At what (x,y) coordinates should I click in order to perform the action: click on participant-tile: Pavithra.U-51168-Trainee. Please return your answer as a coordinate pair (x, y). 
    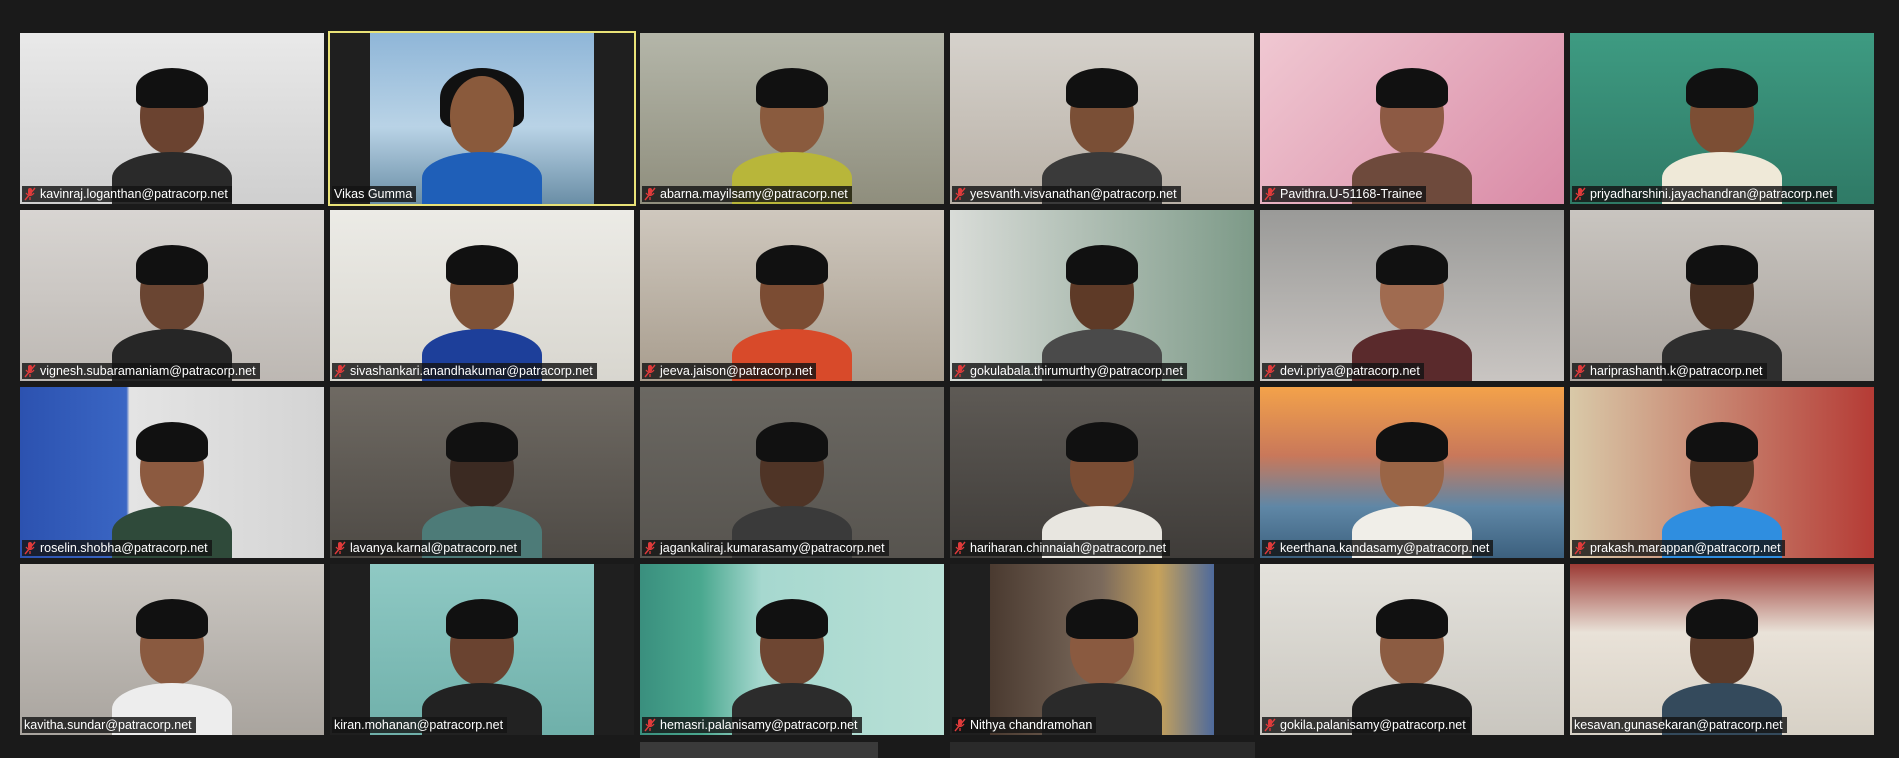
    Looking at the image, I should click on (1412, 118).